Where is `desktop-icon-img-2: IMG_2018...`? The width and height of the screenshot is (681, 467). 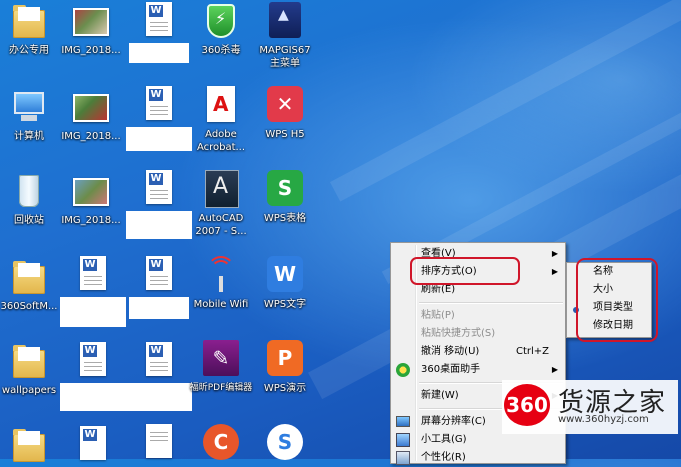
desktop-icon-img-2: IMG_2018... is located at coordinates (91, 115).